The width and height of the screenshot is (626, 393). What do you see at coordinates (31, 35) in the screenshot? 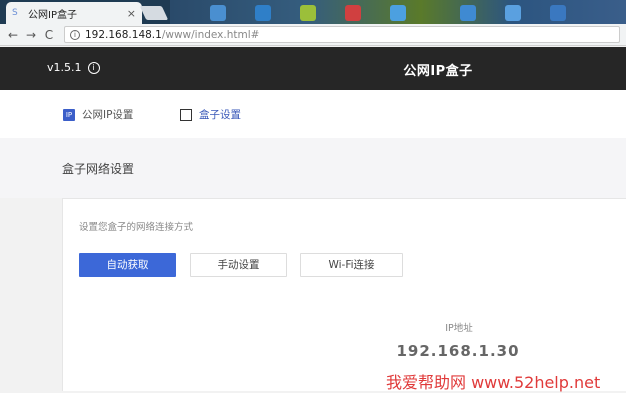
I see `forward-icon: →` at bounding box center [31, 35].